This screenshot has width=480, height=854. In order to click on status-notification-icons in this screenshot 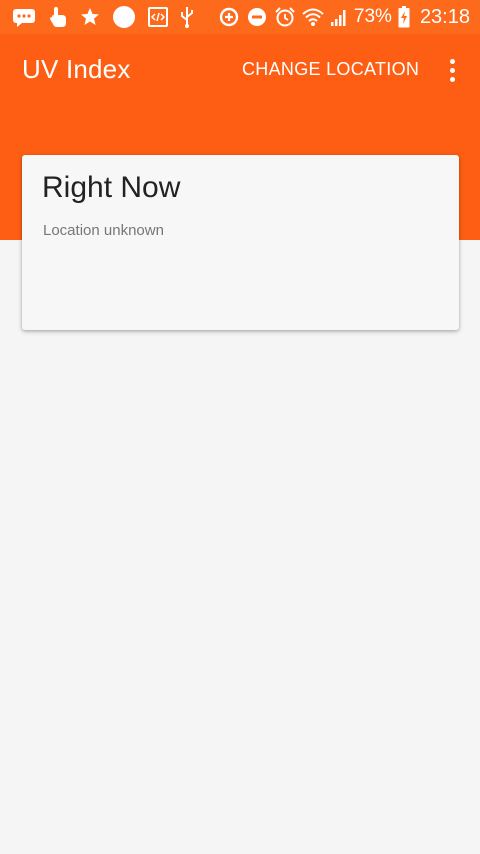, I will do `click(97, 17)`.